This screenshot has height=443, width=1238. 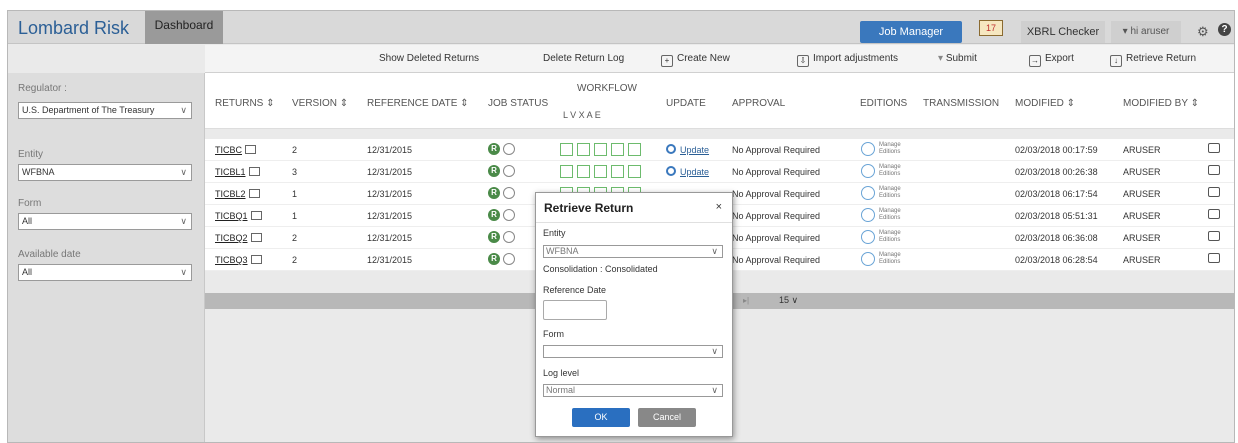 What do you see at coordinates (295, 172) in the screenshot?
I see `version-cell: 3` at bounding box center [295, 172].